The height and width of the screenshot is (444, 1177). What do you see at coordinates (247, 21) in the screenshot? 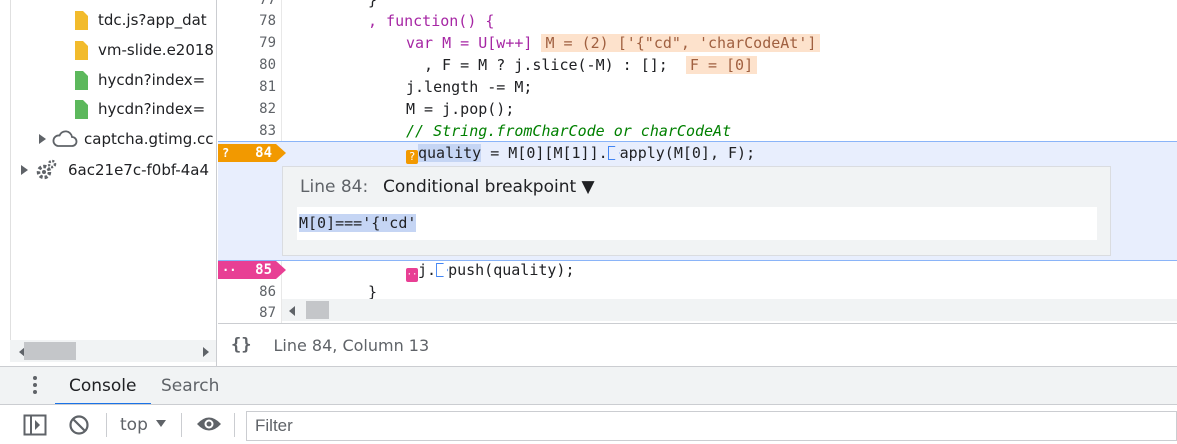
I see `line-number: 78` at bounding box center [247, 21].